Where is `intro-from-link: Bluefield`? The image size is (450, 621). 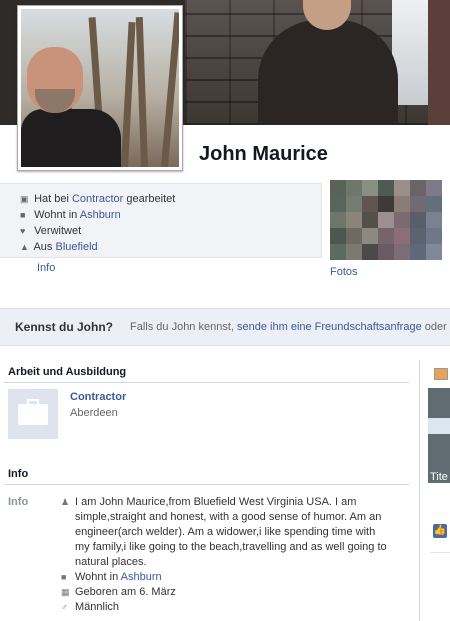 intro-from-link: Bluefield is located at coordinates (76, 247).